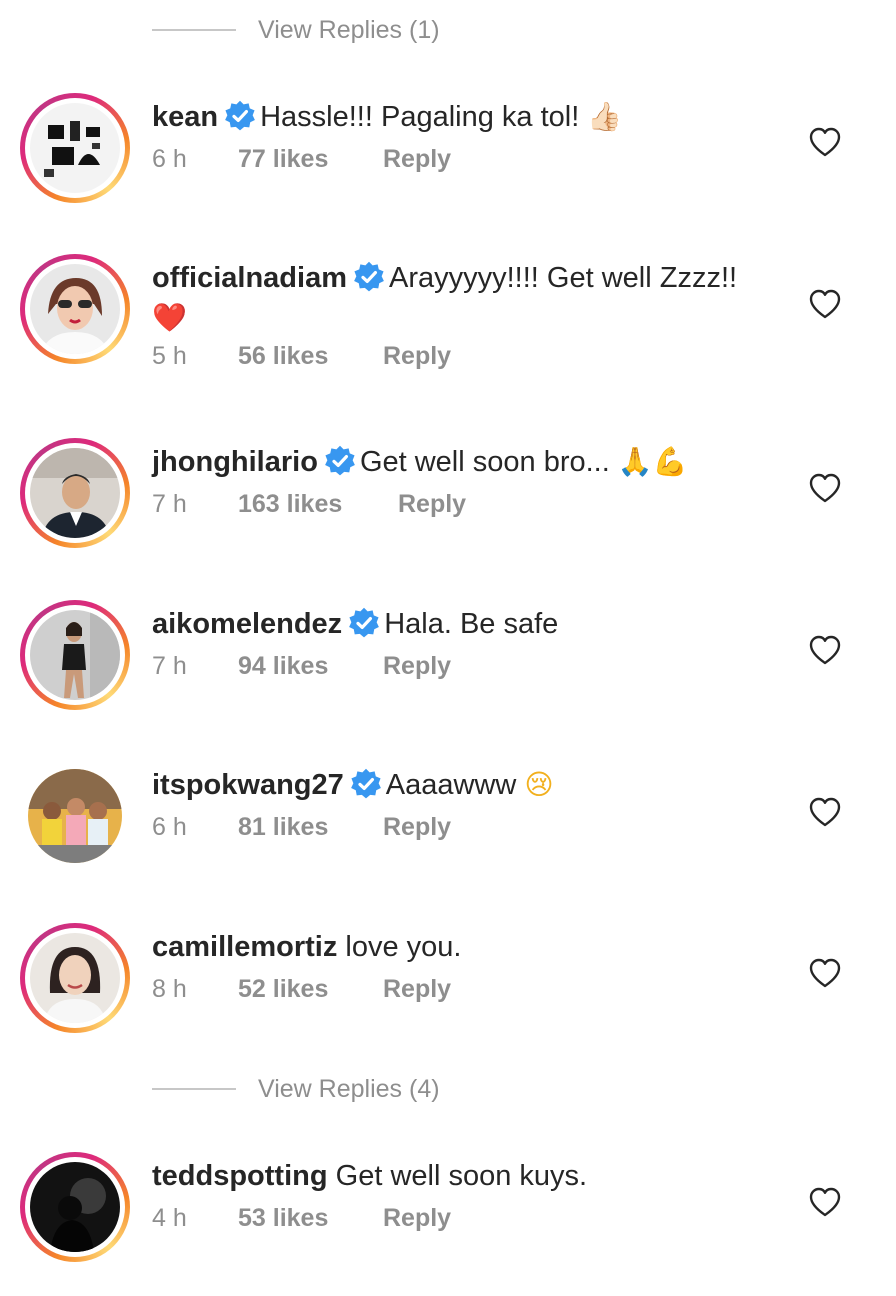  I want to click on username: itspokwang27, so click(248, 785).